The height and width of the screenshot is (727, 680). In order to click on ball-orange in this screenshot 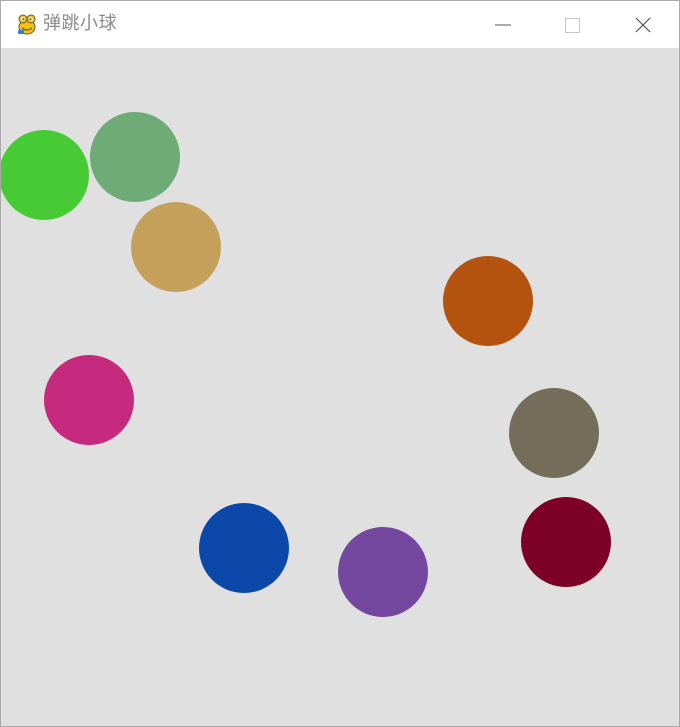, I will do `click(488, 301)`.